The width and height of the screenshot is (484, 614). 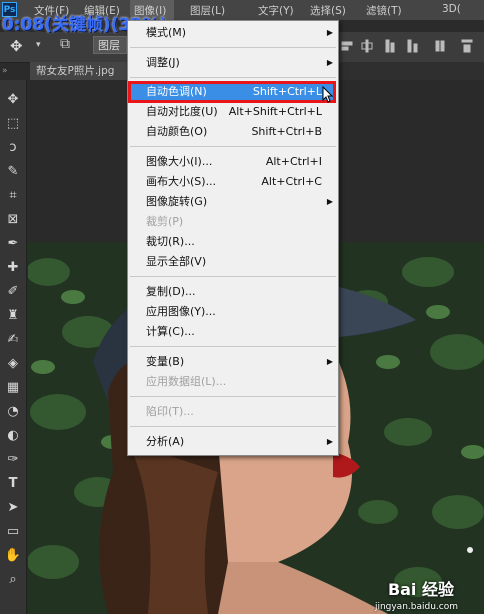 I want to click on move-tool-icon: ✥, so click(x=13, y=100).